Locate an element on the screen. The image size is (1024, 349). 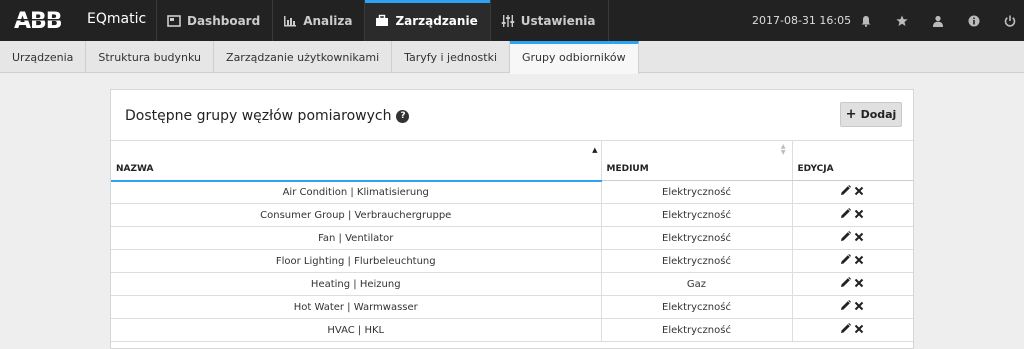
current-datetime: 2017-08-31 16:05 is located at coordinates (802, 20).